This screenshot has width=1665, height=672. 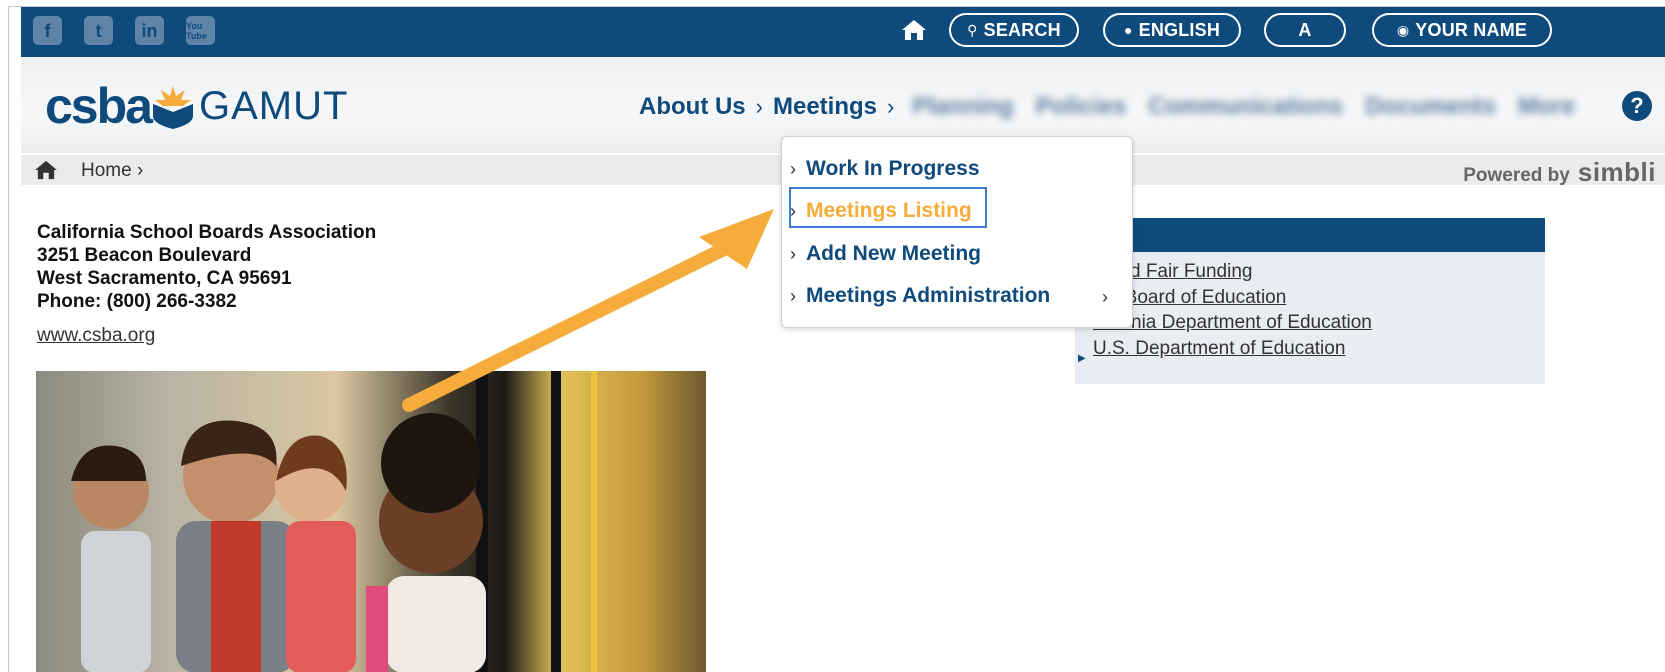 What do you see at coordinates (1559, 172) in the screenshot?
I see `powered-by: Powered by simbli` at bounding box center [1559, 172].